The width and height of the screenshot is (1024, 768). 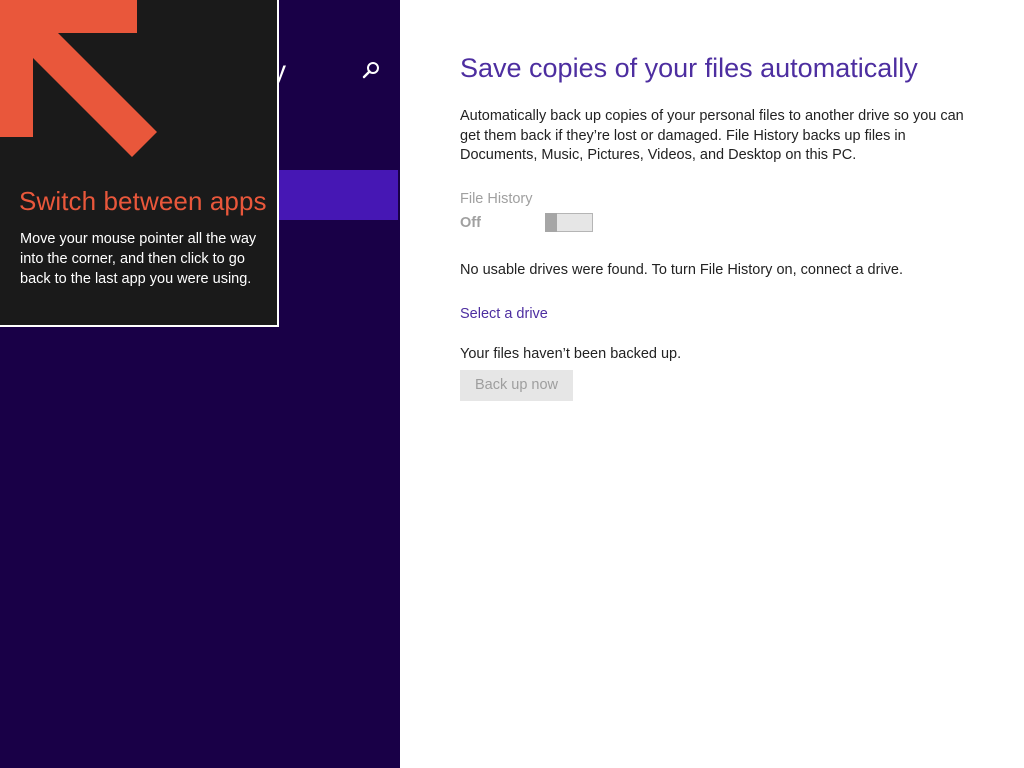 I want to click on file-history-toggle, so click(x=569, y=222).